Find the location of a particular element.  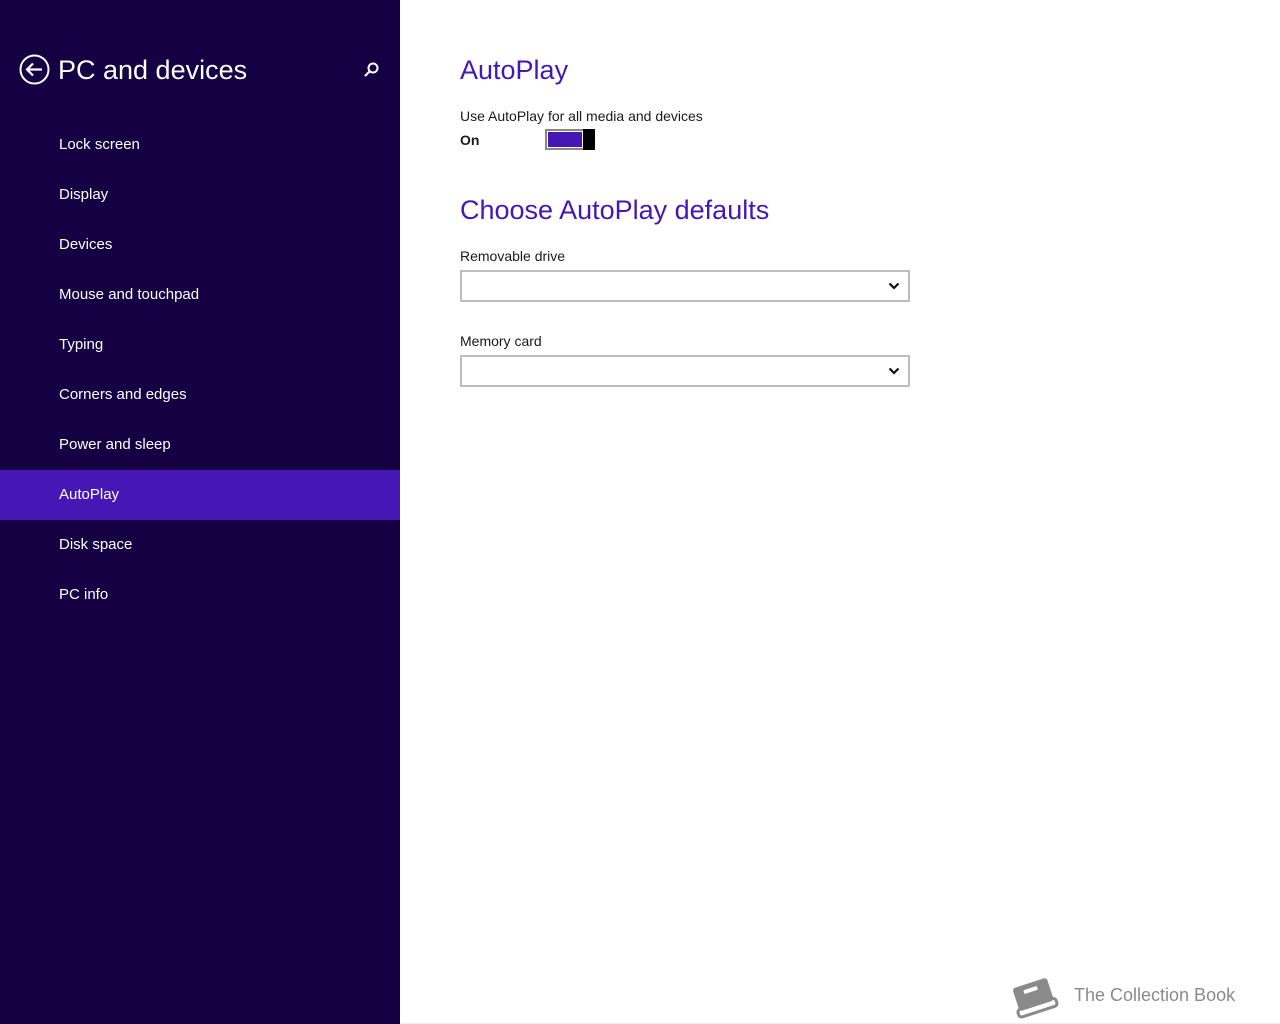

autoplay-toggle-label: Use AutoPlay for all media and devices is located at coordinates (581, 116).